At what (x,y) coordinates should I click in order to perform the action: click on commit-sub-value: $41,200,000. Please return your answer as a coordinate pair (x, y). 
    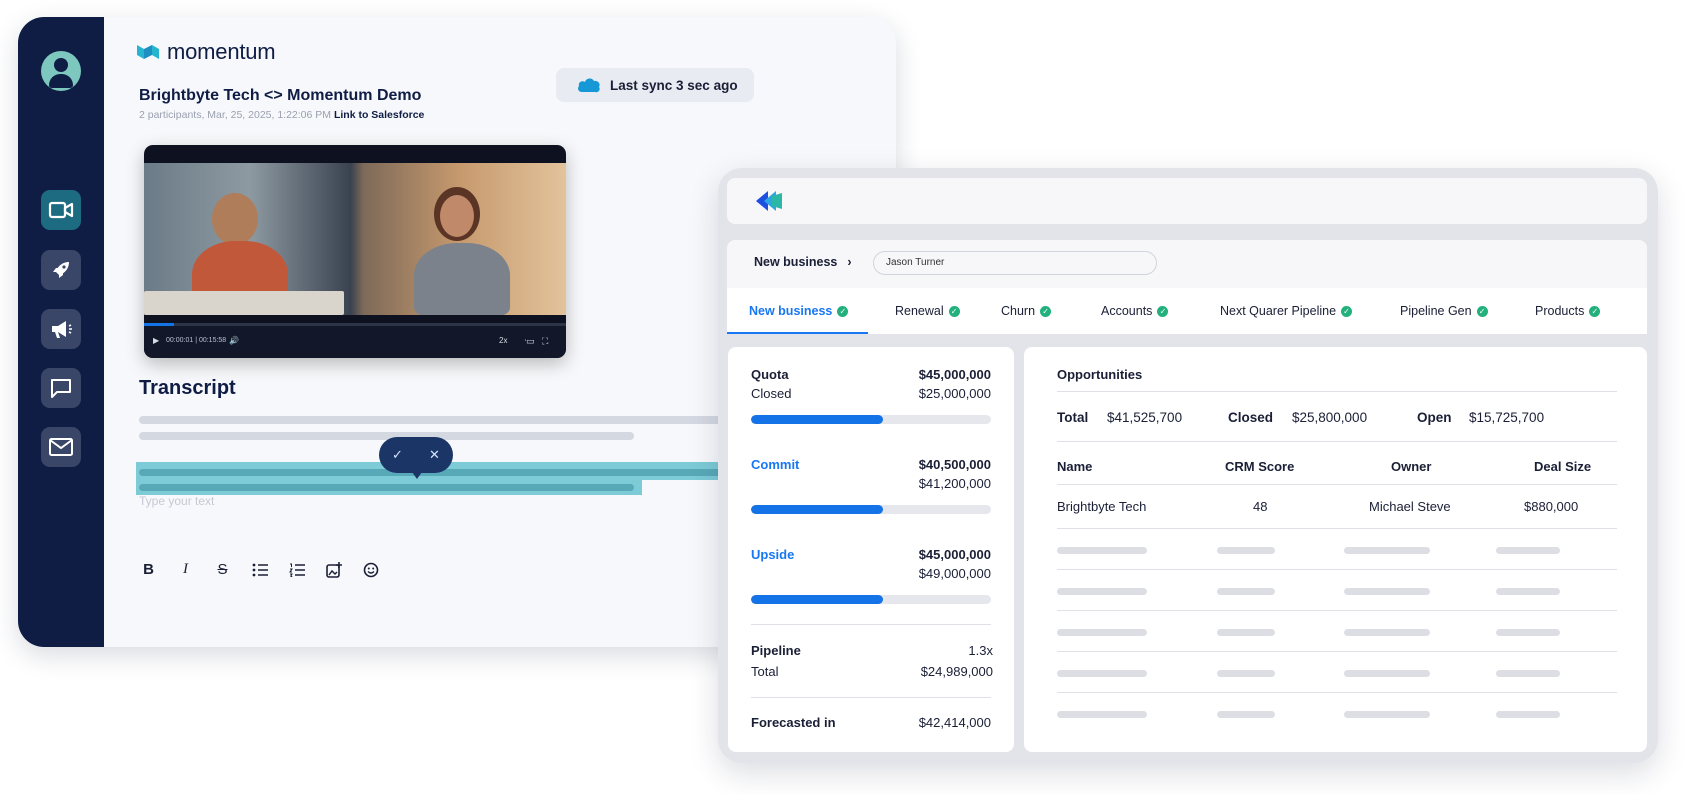
    Looking at the image, I should click on (954, 483).